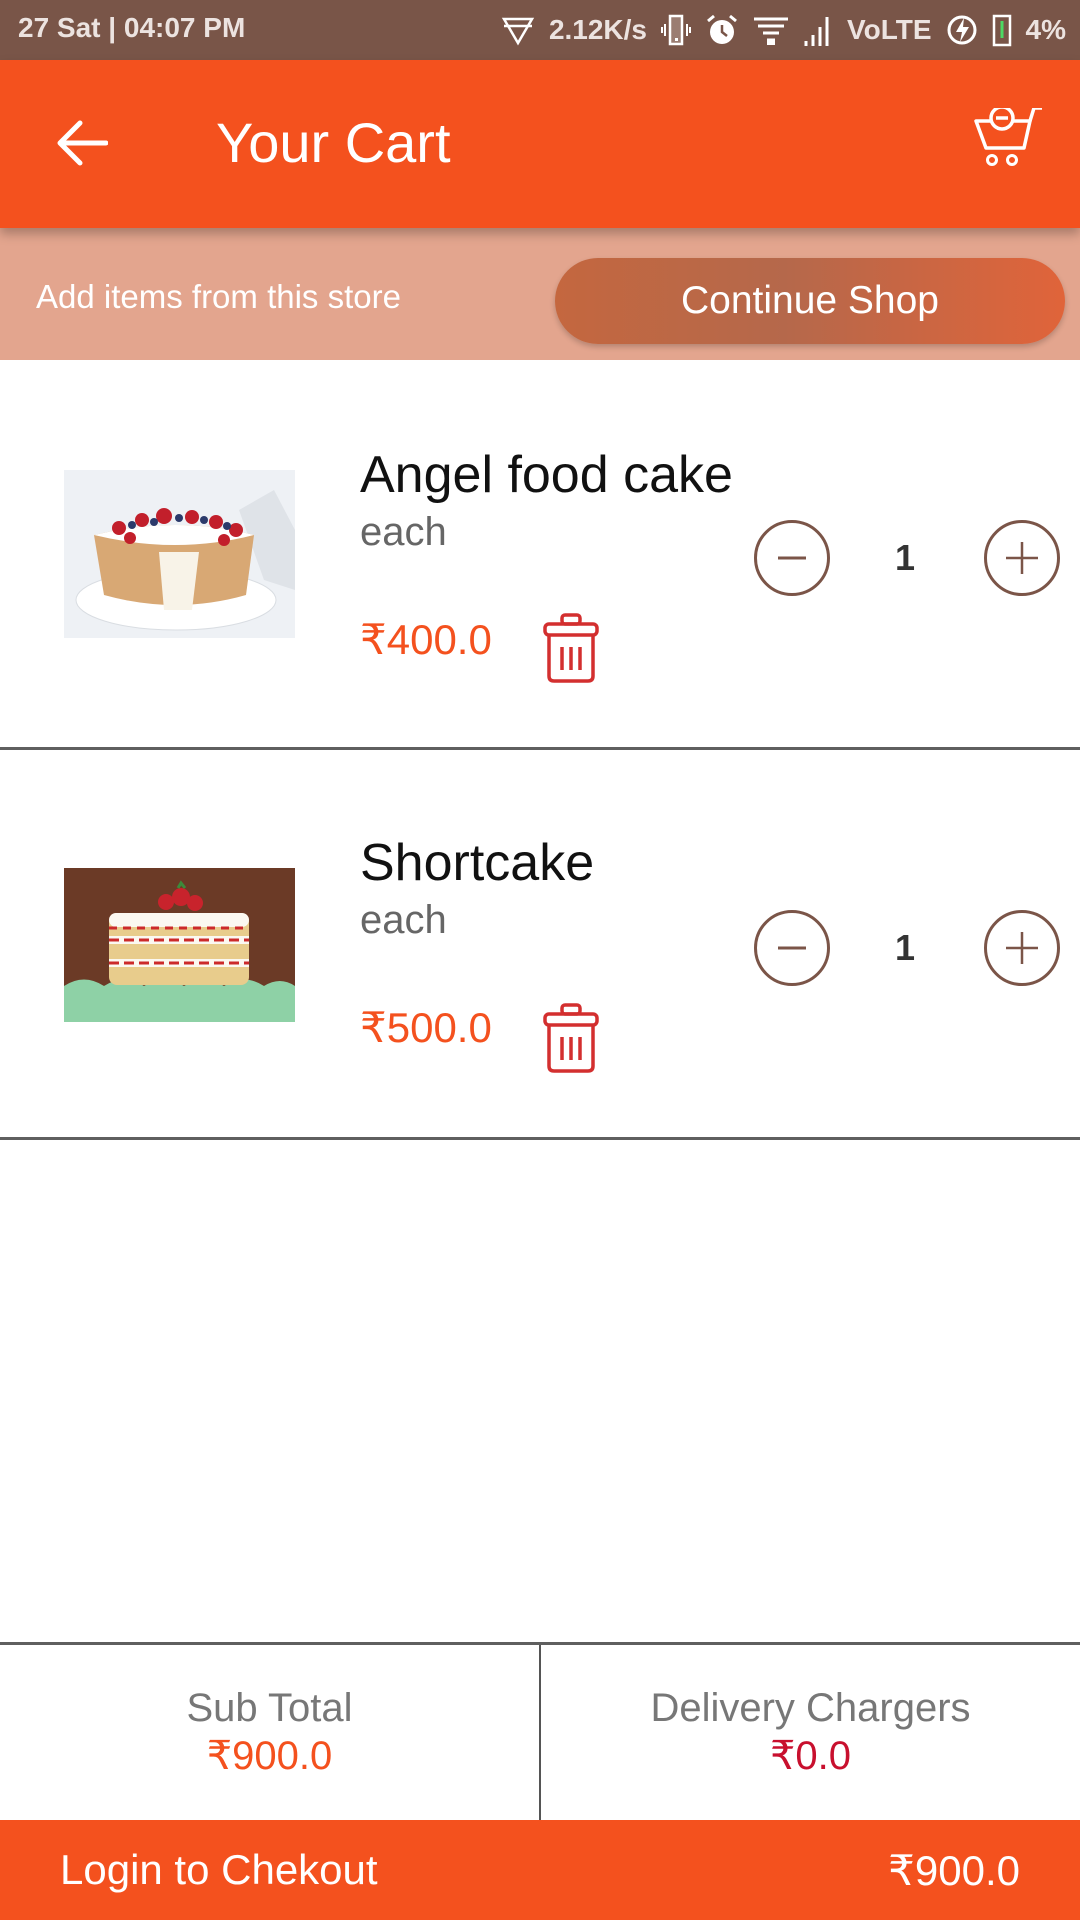 The height and width of the screenshot is (1920, 1080). I want to click on signal-icon, so click(818, 30).